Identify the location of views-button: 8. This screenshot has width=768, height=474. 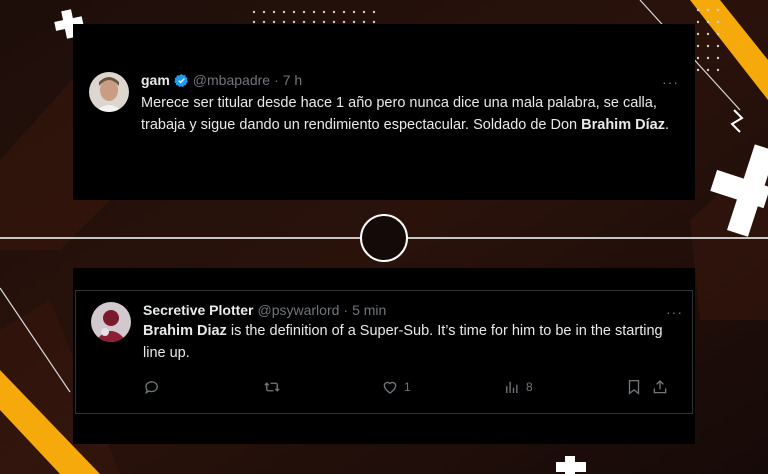
(564, 387).